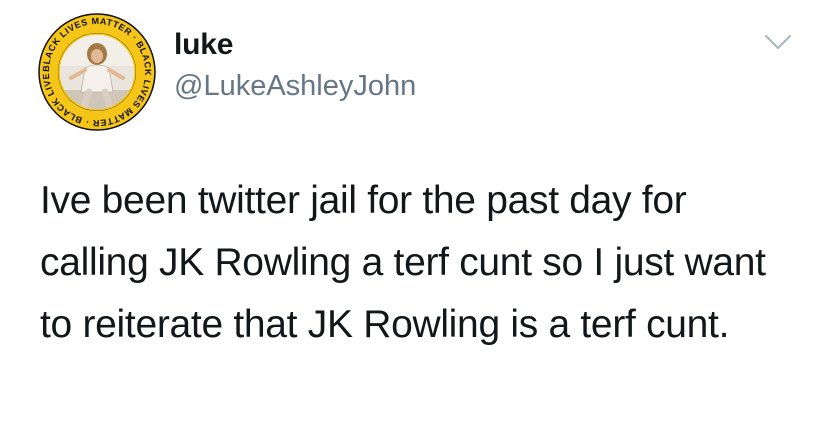 This screenshot has height=440, width=814. Describe the element at coordinates (295, 86) in the screenshot. I see `user-handle: @LukeAshleyJohn` at that location.